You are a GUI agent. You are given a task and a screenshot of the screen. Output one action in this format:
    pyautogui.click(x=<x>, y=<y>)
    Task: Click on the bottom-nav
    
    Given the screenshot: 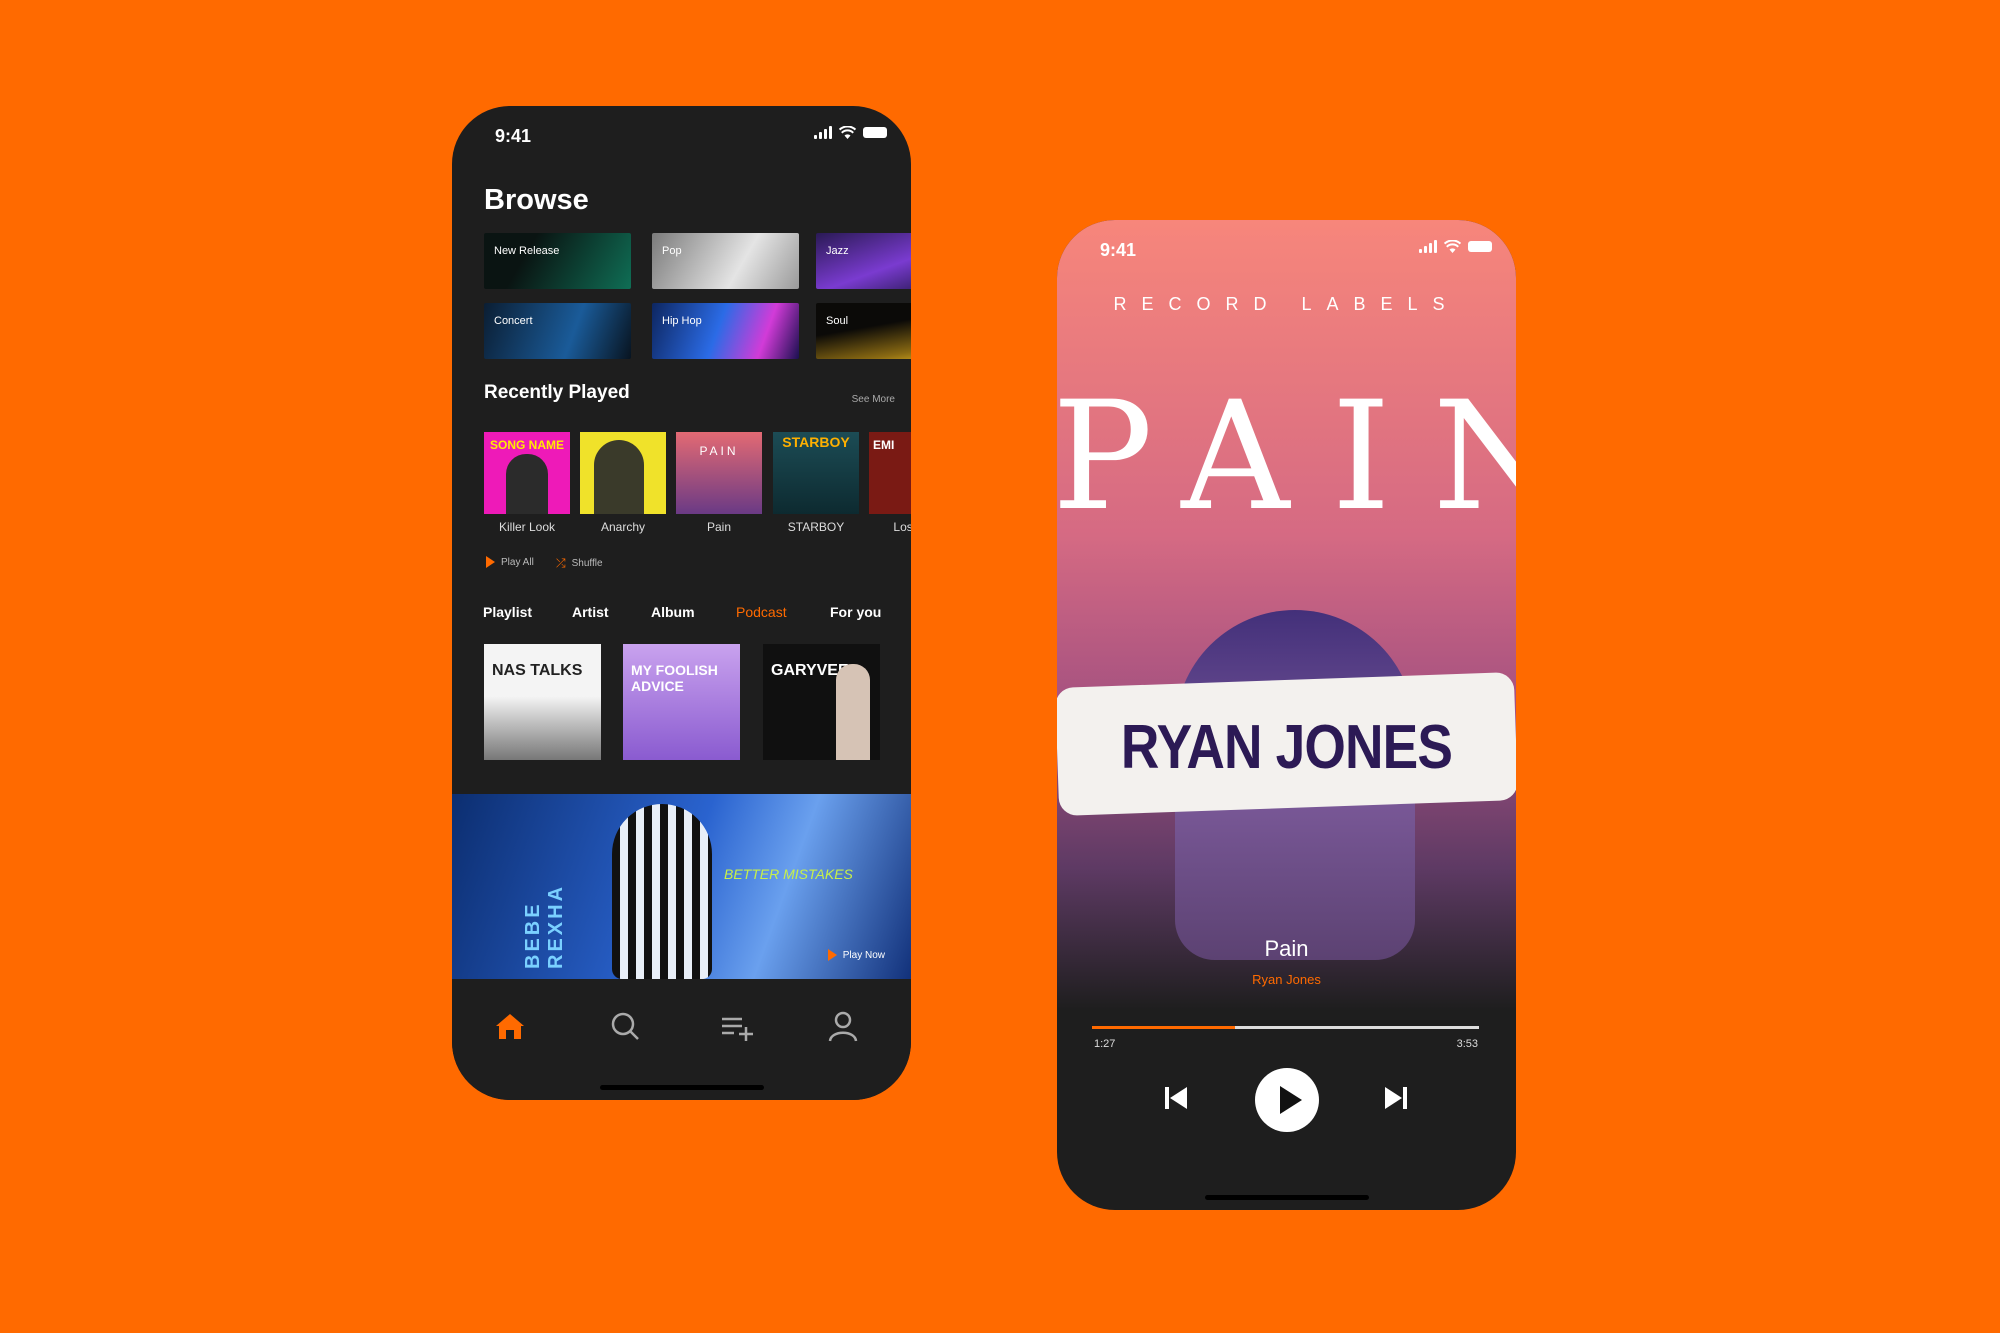 What is the action you would take?
    pyautogui.click(x=681, y=1039)
    